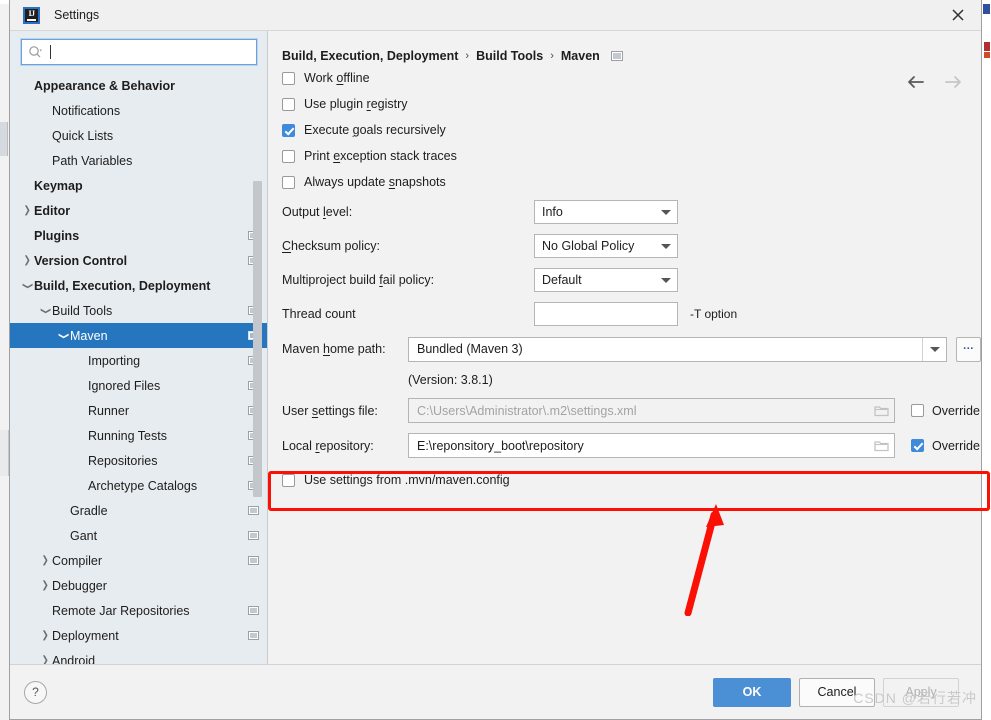  I want to click on search-icon, so click(35, 52).